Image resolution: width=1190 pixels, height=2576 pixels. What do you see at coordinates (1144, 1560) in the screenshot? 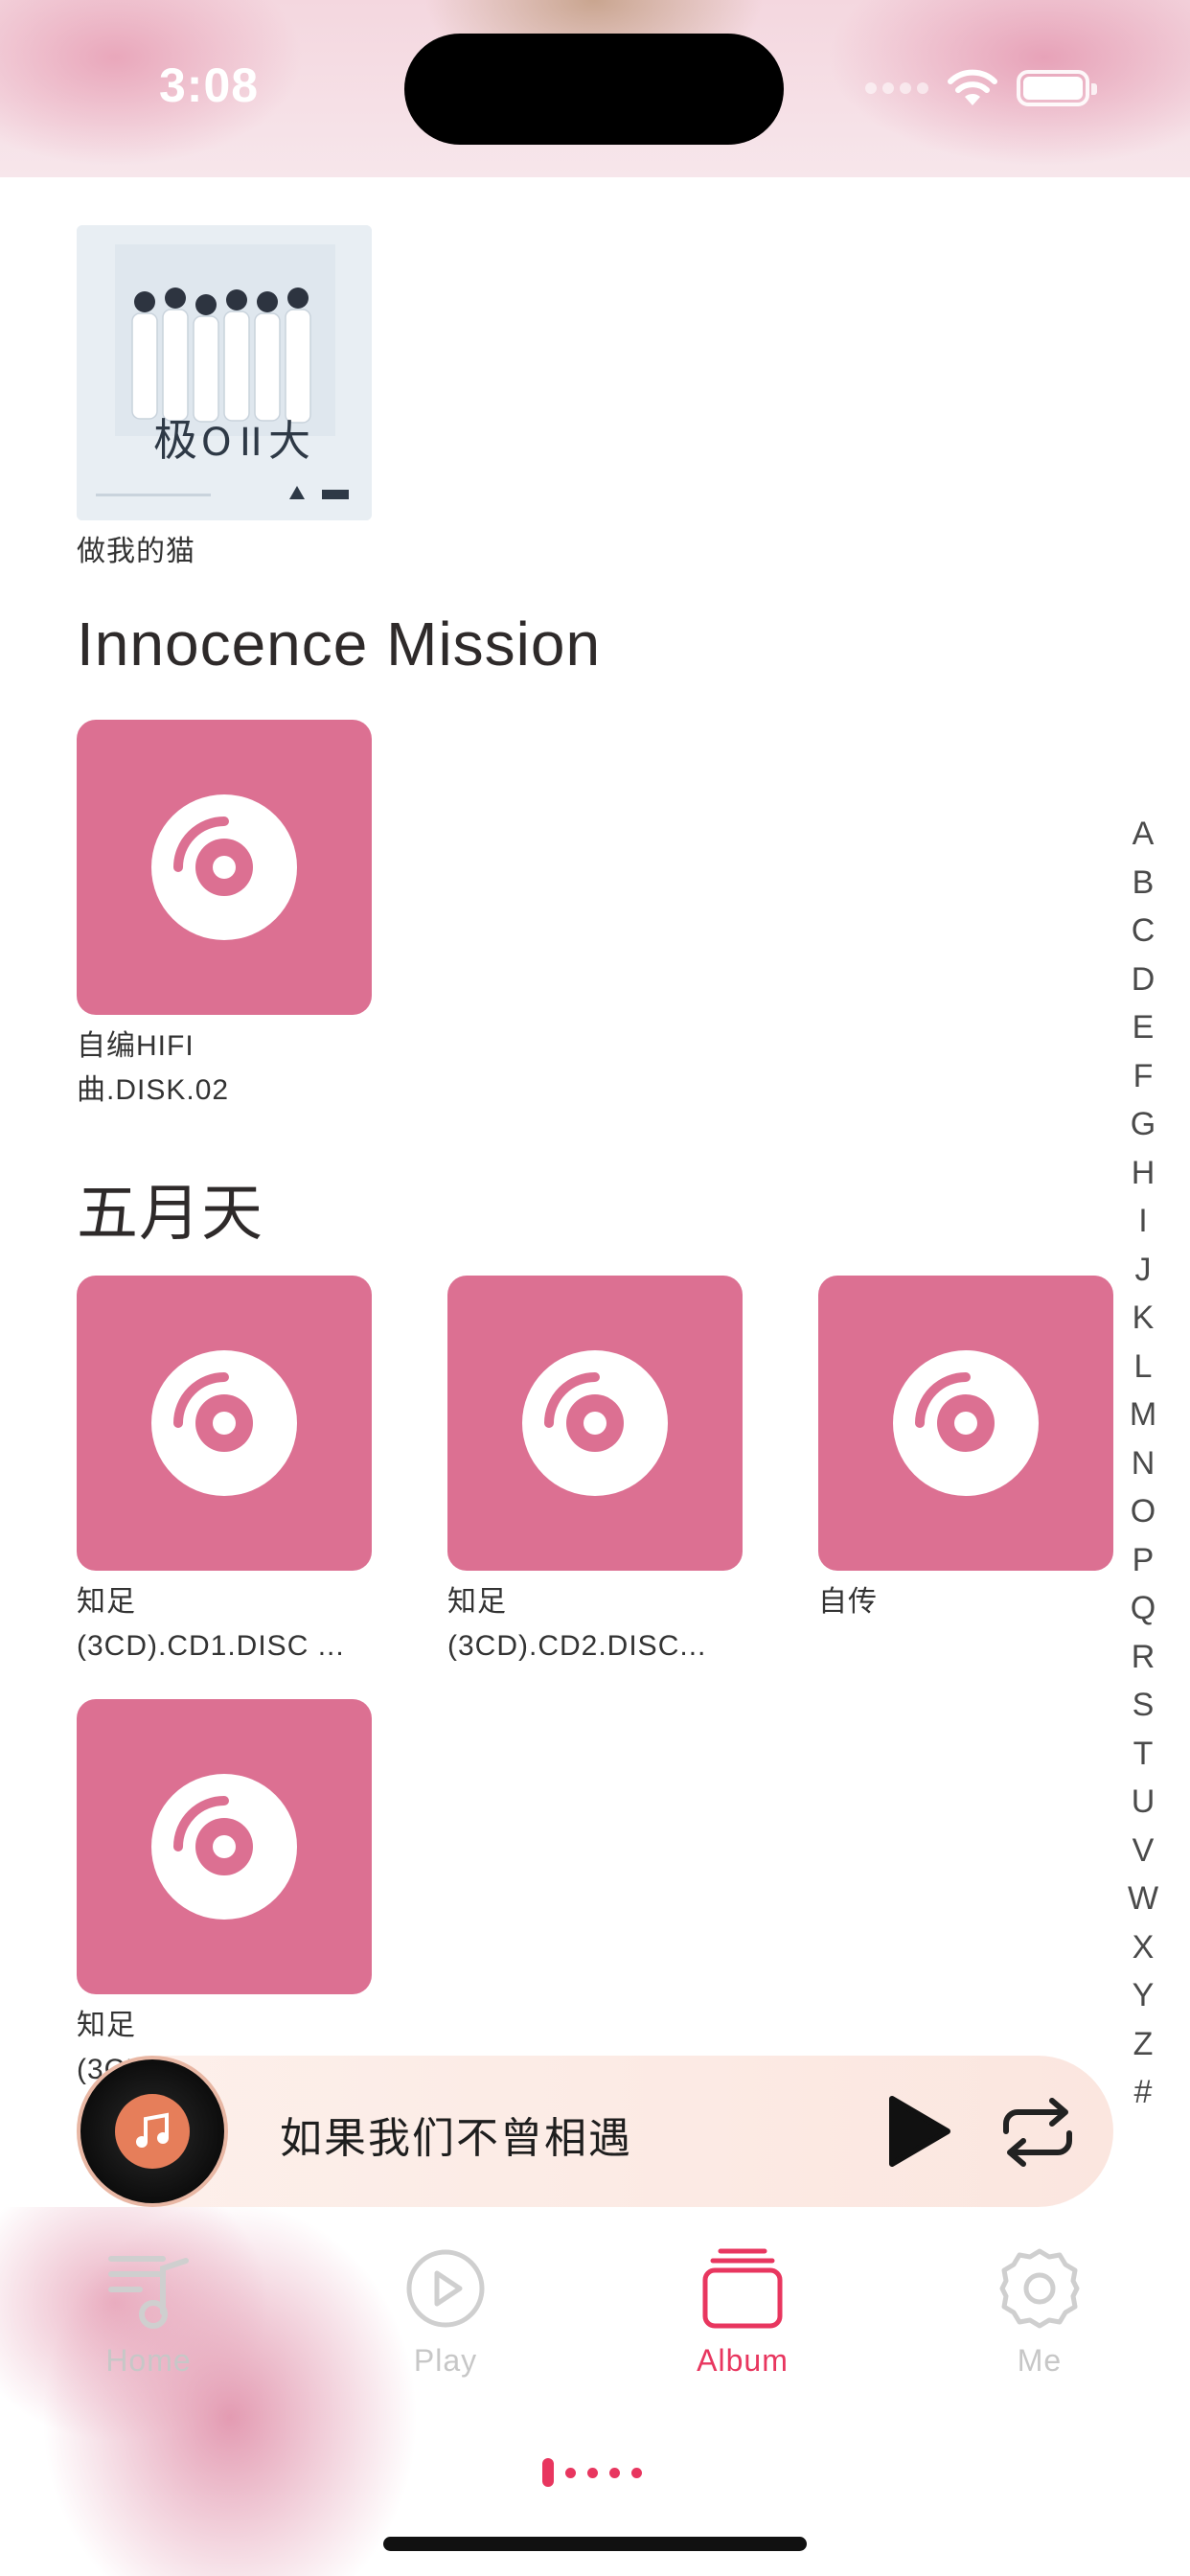
I see `index-letter: P` at bounding box center [1144, 1560].